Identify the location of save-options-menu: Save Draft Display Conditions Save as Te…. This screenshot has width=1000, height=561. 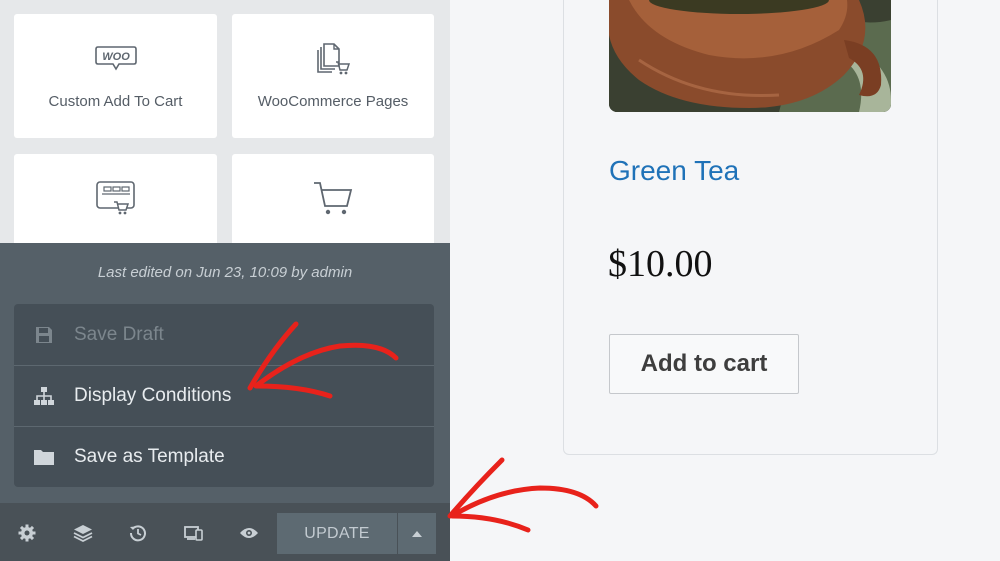
(224, 395).